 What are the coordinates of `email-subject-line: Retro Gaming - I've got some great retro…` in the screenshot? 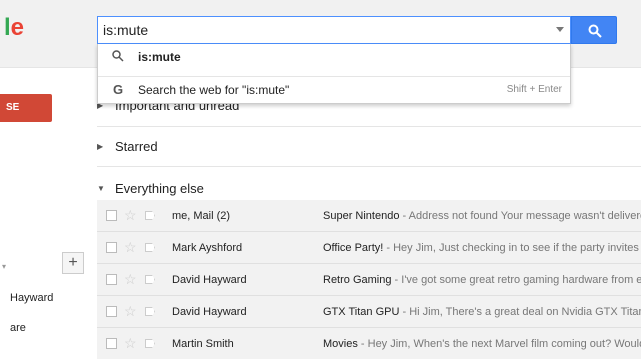 It's located at (482, 279).